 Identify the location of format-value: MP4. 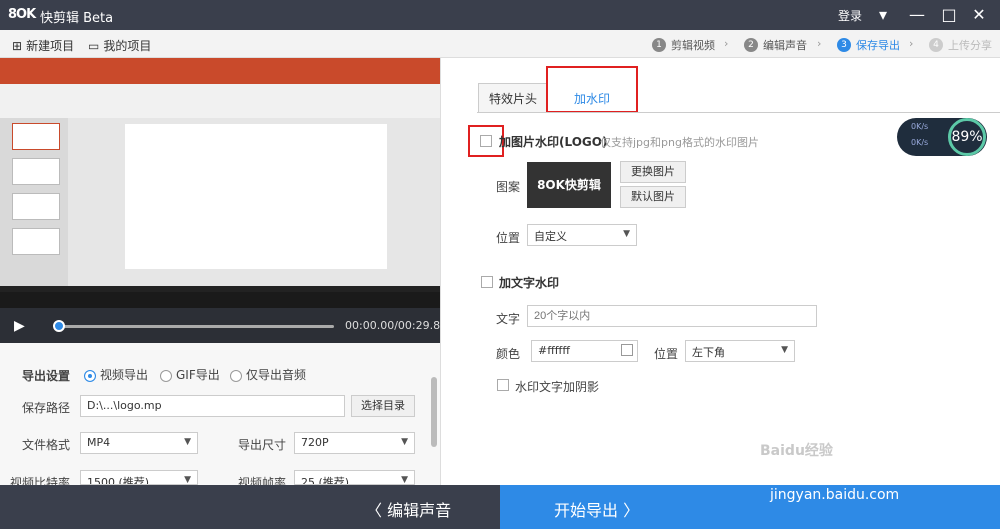
(99, 442).